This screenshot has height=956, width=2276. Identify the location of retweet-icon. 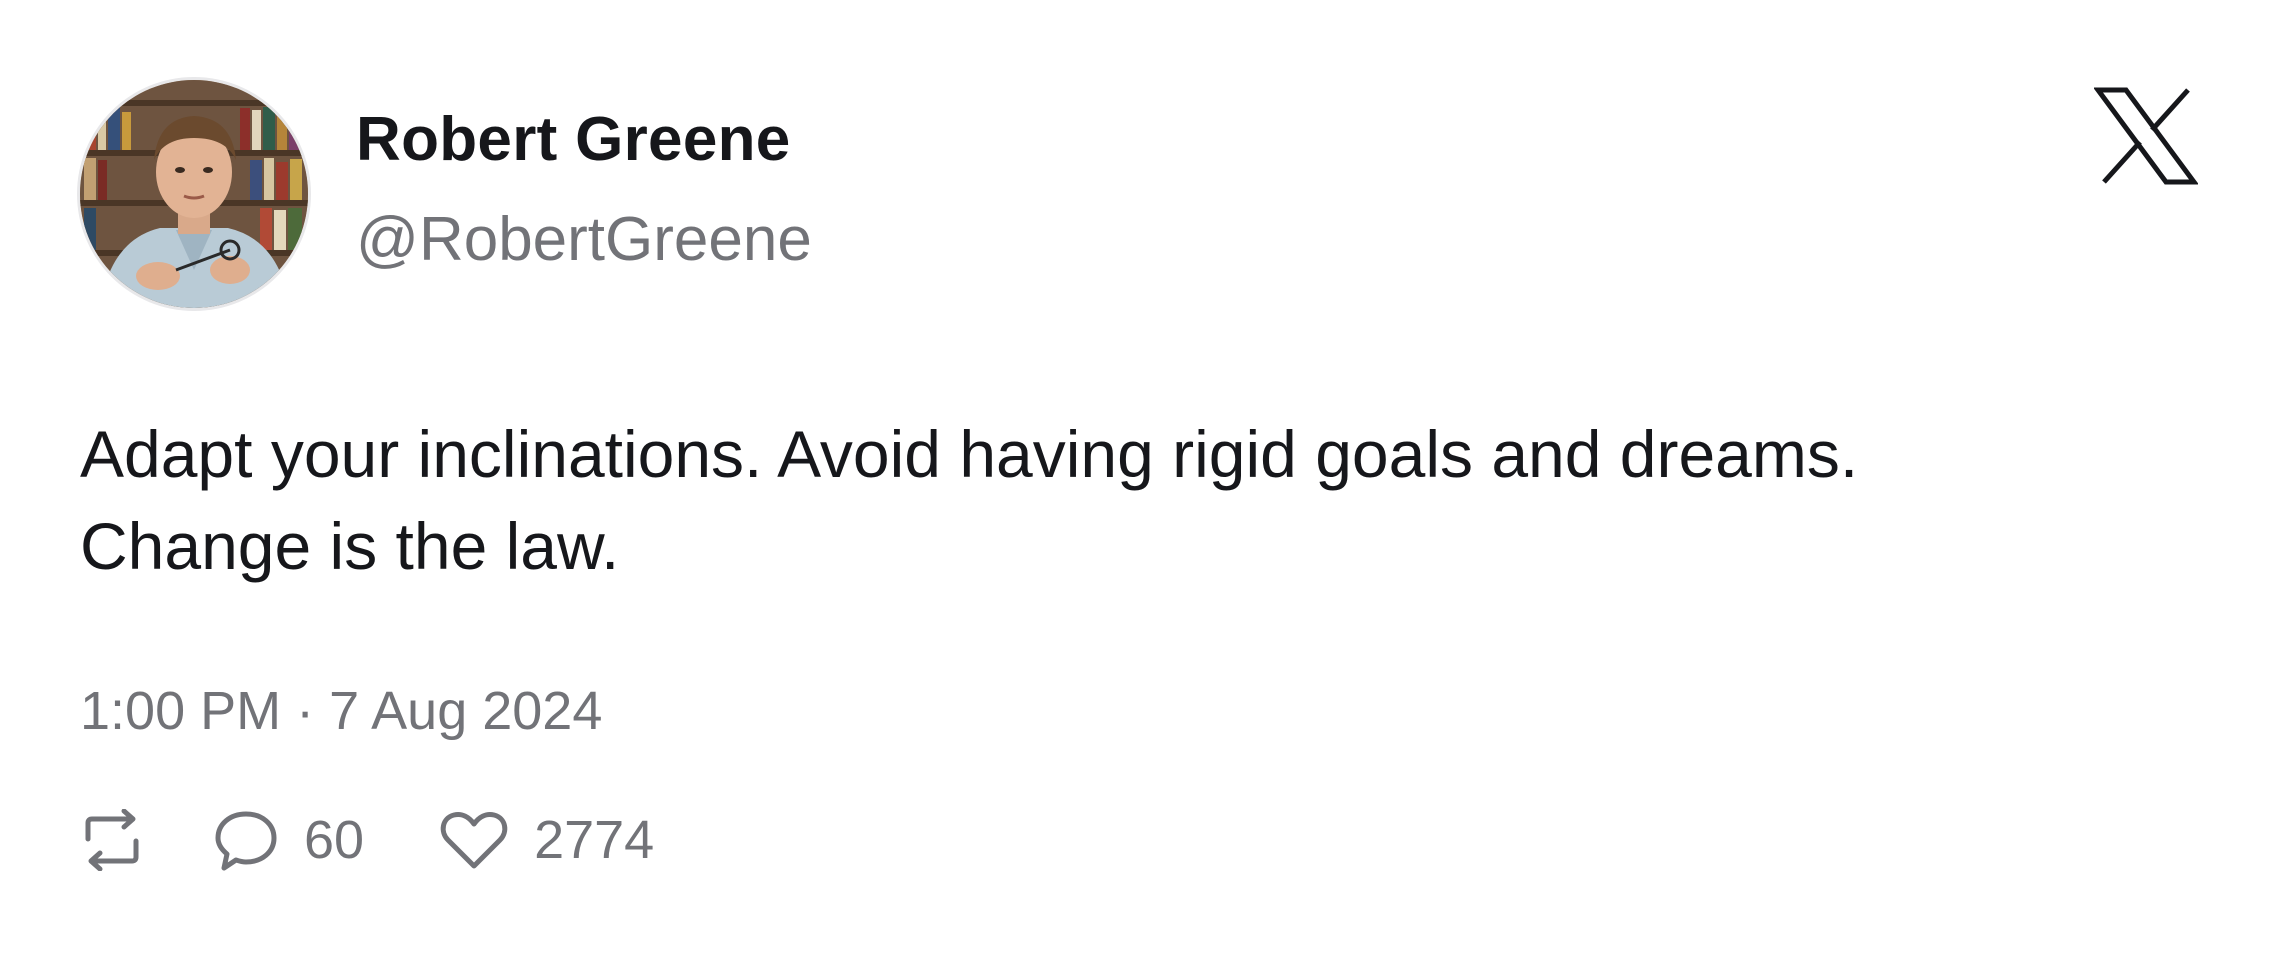
(112, 840).